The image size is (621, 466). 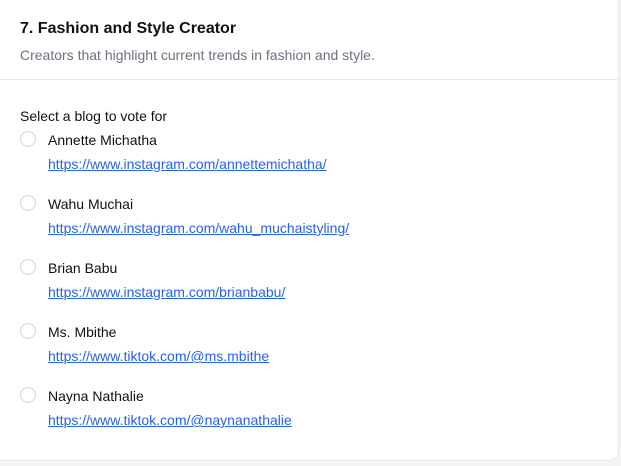 I want to click on radio-nayna-nathalie, so click(x=28, y=395).